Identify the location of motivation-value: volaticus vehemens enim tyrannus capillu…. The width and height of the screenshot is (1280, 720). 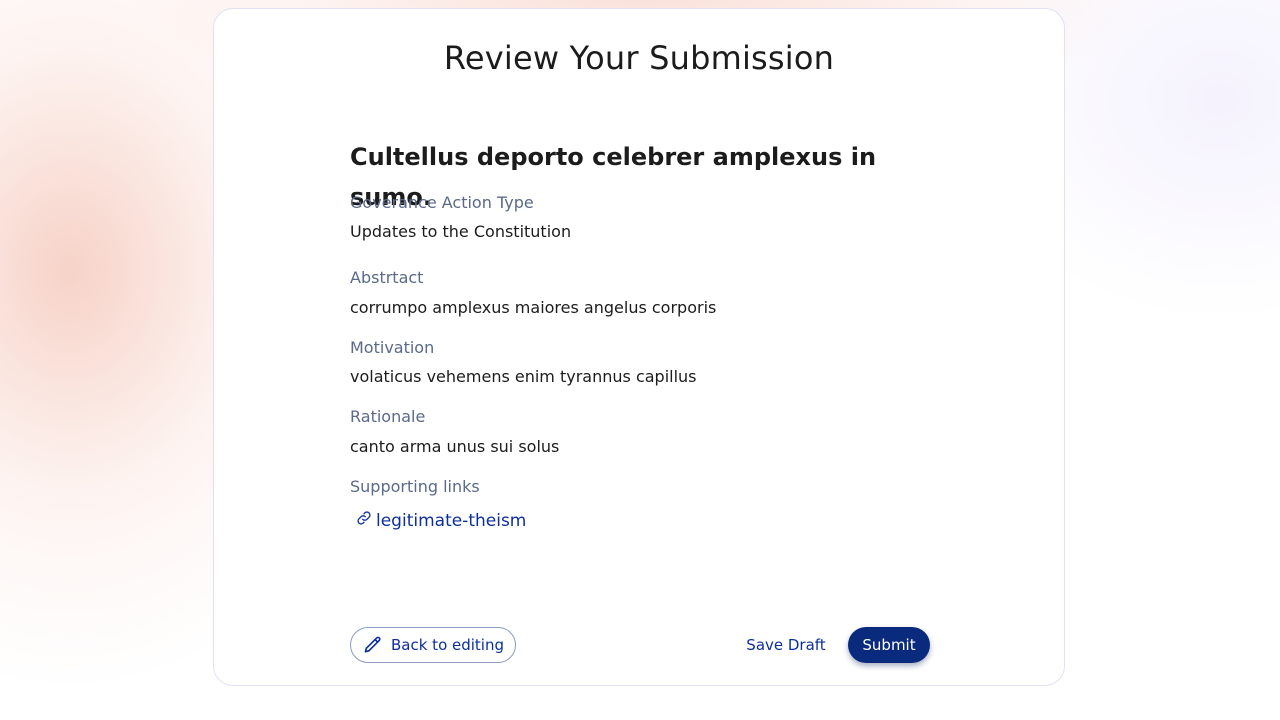
(523, 376).